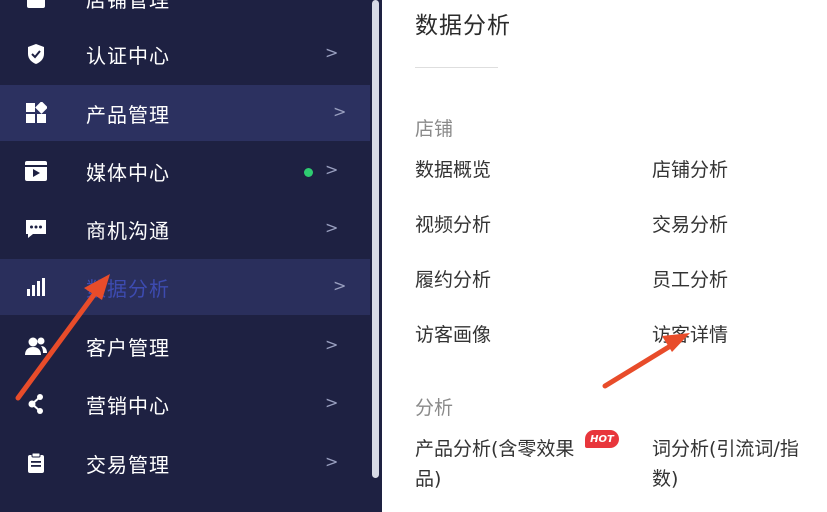 This screenshot has height=512, width=827. I want to click on link-visitor-profile: 访客画像, so click(453, 335).